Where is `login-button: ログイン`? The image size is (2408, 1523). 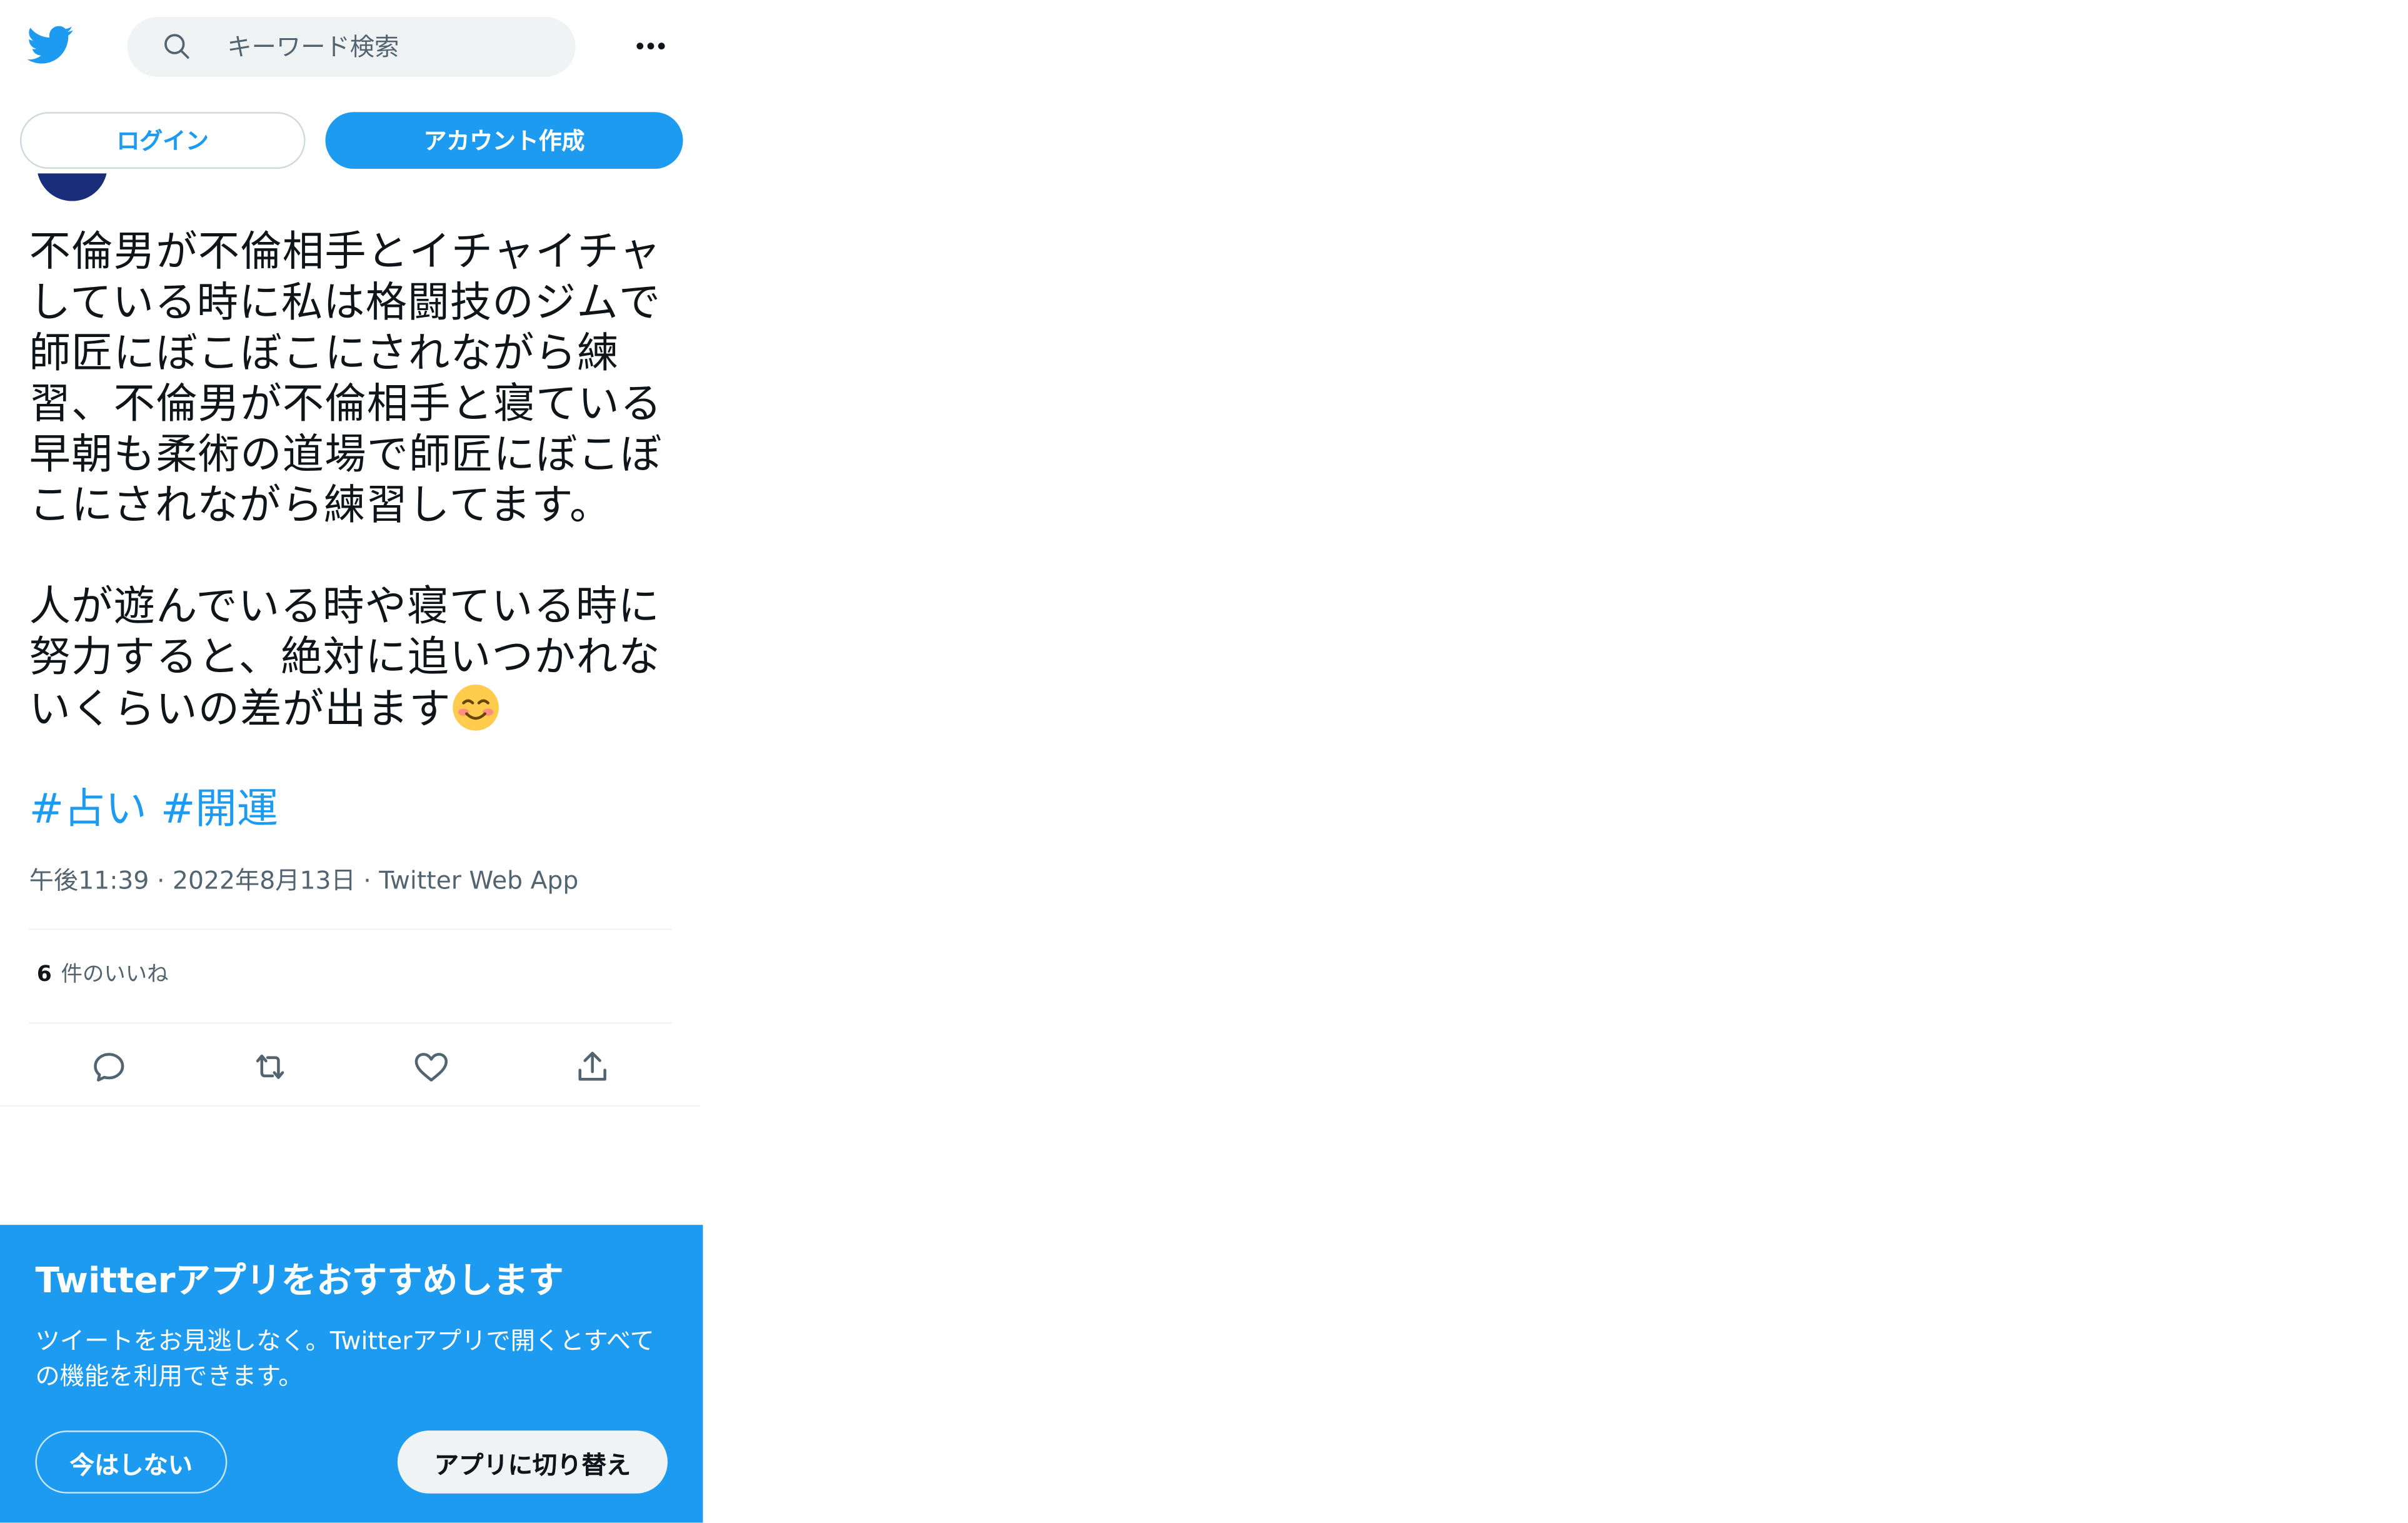
login-button: ログイン is located at coordinates (162, 140).